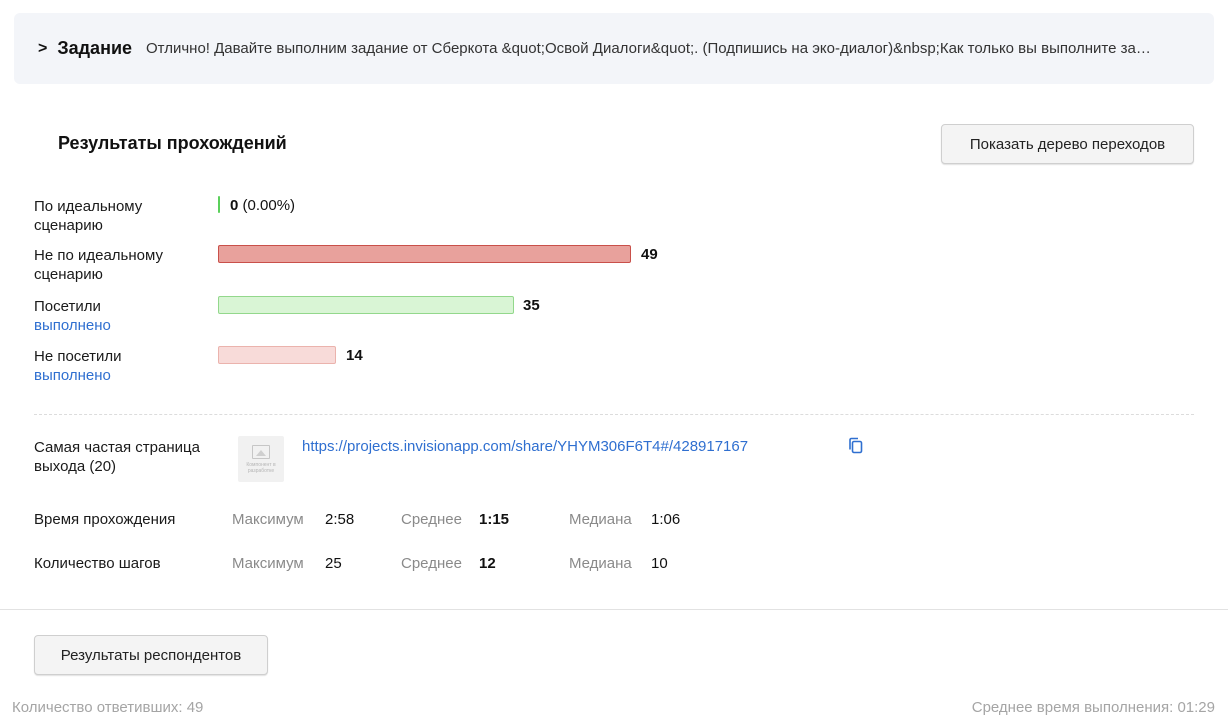 The width and height of the screenshot is (1228, 728). Describe the element at coordinates (172, 143) in the screenshot. I see `section-title: Результаты прохождений` at that location.